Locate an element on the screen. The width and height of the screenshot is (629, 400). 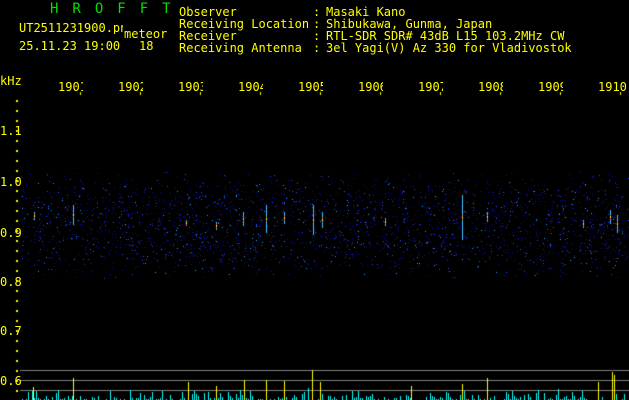
time-label: 1910 is located at coordinates (612, 87).